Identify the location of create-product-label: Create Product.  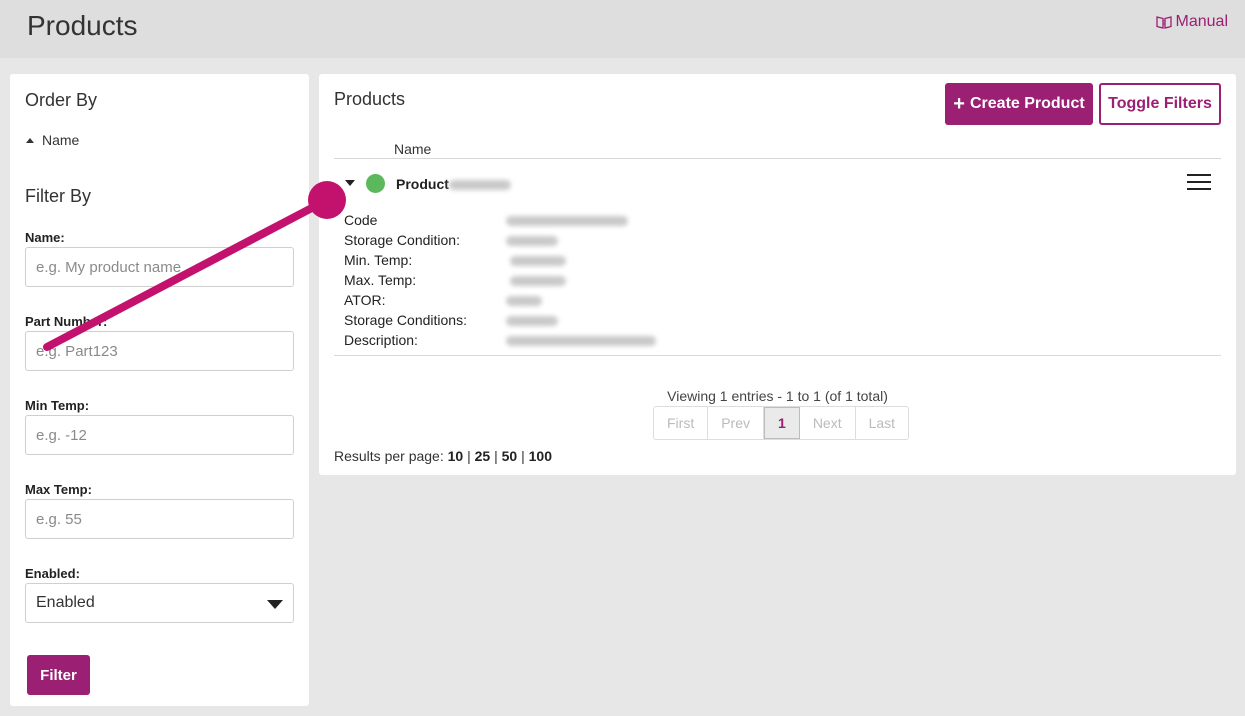
(1027, 103).